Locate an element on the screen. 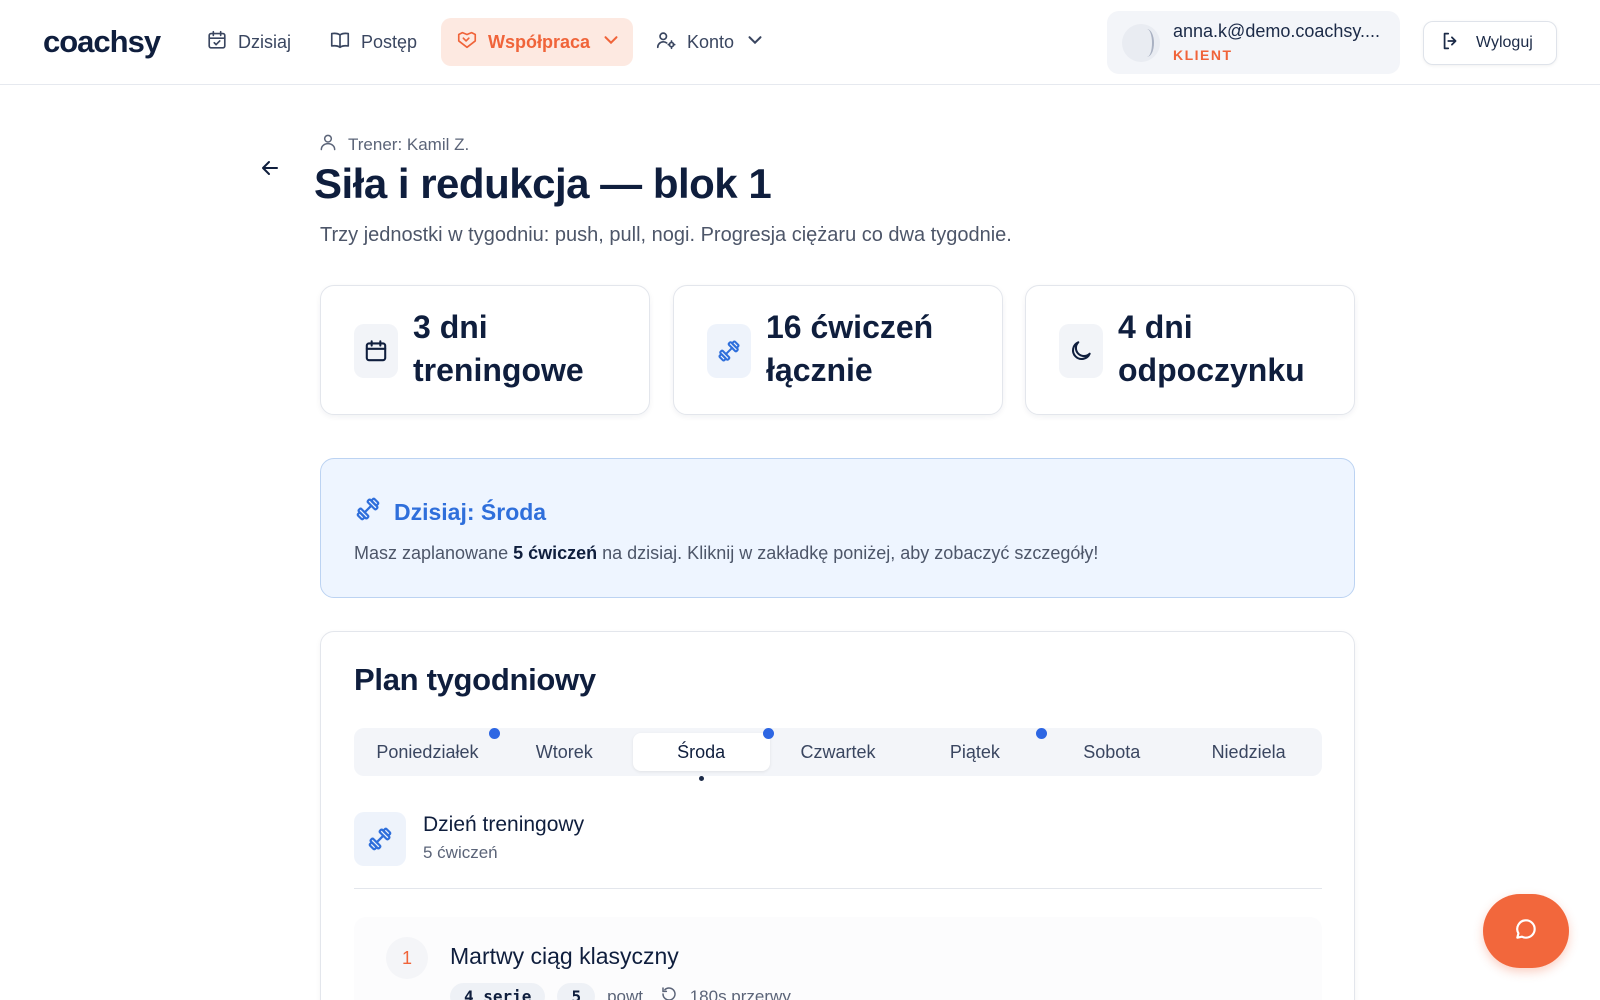 The image size is (1600, 1000). calendar-check-icon is located at coordinates (217, 42).